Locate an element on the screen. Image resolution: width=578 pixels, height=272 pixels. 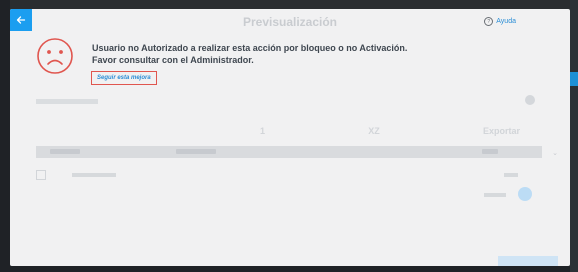
faded-checkbox is located at coordinates (41, 175).